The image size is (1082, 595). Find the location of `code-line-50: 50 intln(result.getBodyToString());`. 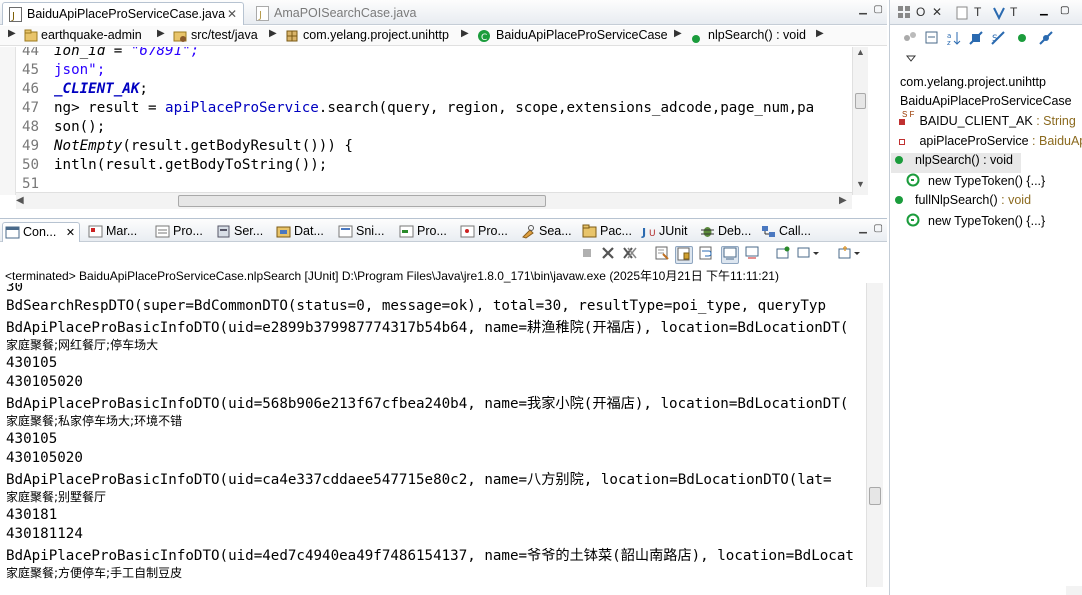

code-line-50: 50 intln(result.getBodyToString()); is located at coordinates (174, 166).